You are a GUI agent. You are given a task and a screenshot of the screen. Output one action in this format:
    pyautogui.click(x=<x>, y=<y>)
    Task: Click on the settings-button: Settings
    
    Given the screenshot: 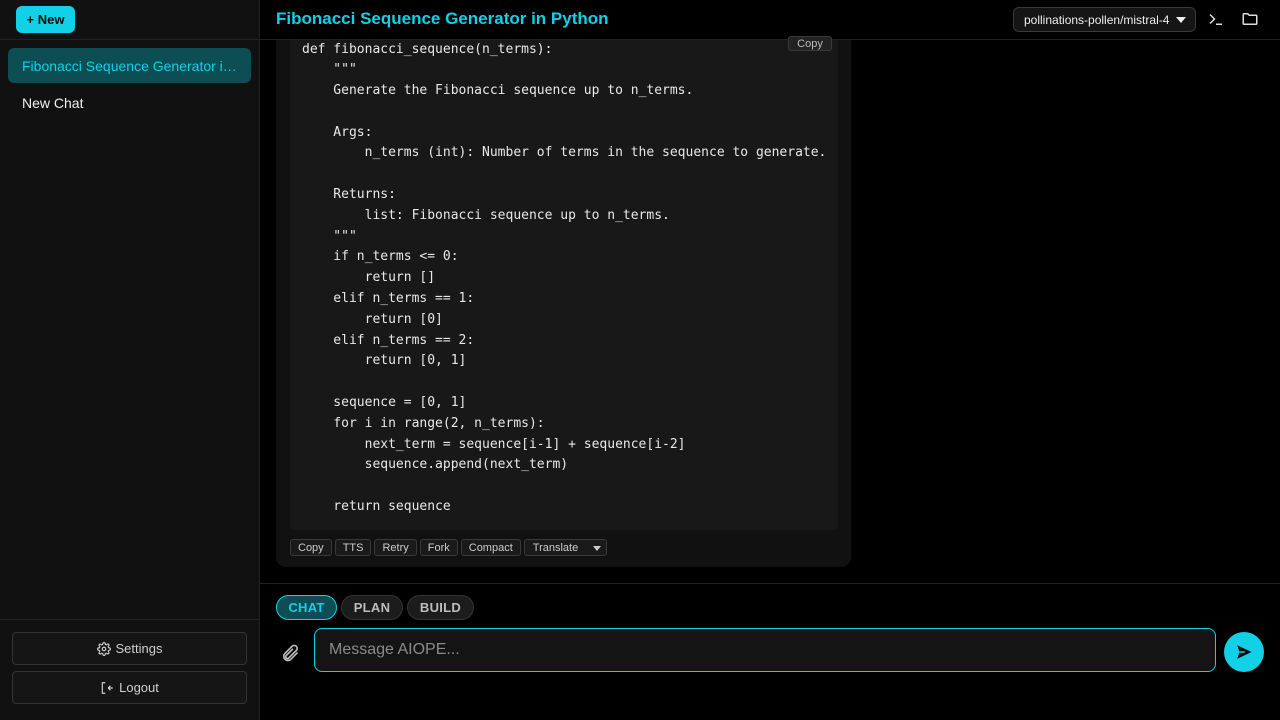 What is the action you would take?
    pyautogui.click(x=129, y=648)
    